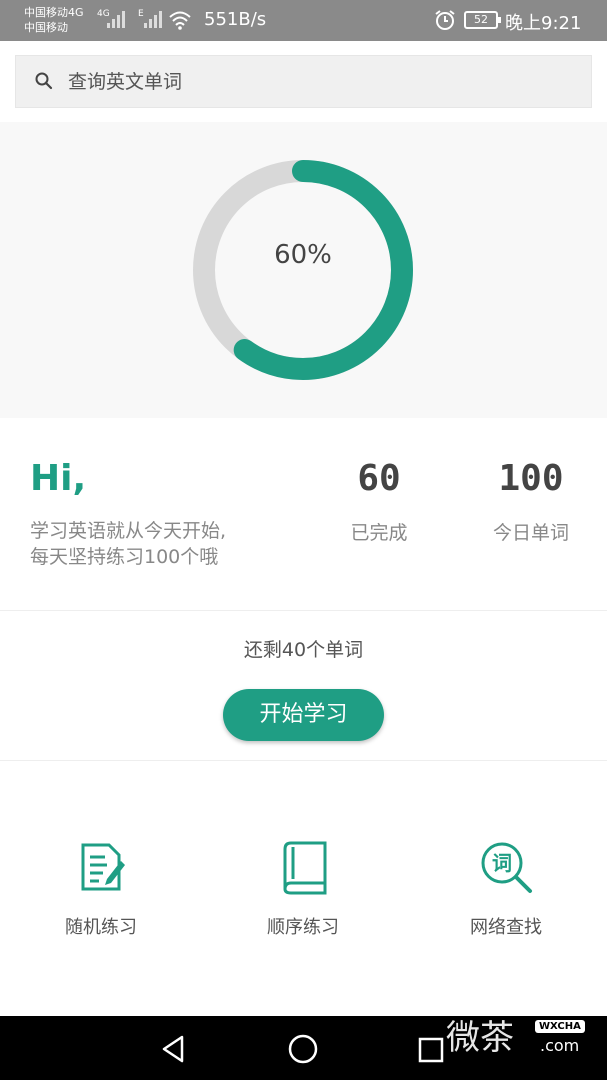  I want to click on start-learning-button: 开始学习, so click(303, 715).